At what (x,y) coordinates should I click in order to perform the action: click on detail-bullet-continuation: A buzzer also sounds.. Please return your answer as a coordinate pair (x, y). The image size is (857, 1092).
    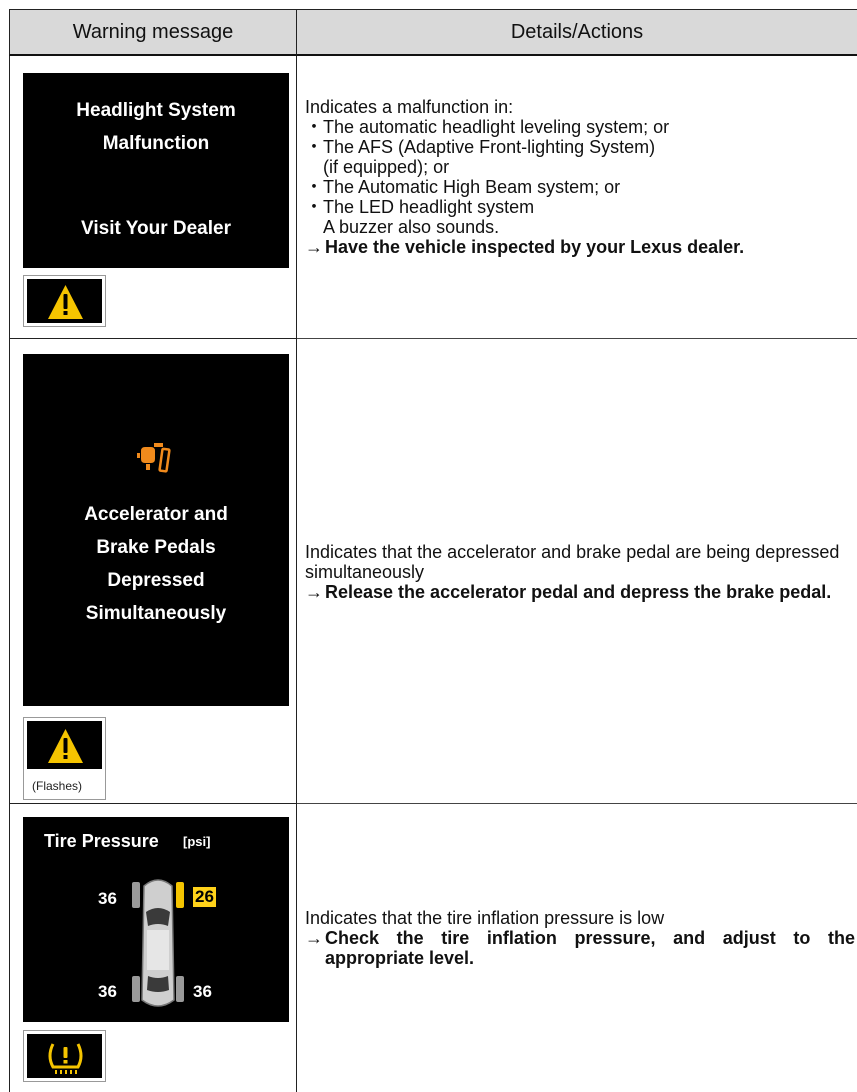
    Looking at the image, I should click on (411, 227).